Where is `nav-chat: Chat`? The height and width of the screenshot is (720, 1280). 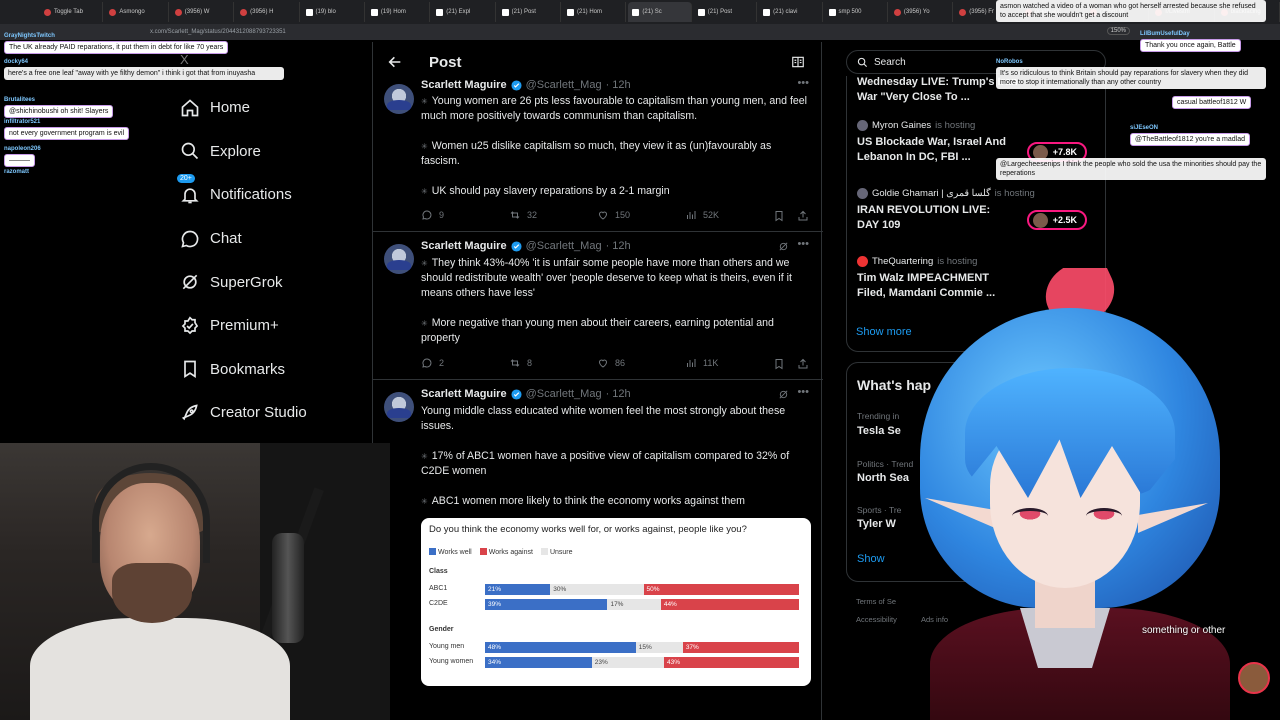 nav-chat: Chat is located at coordinates (270, 239).